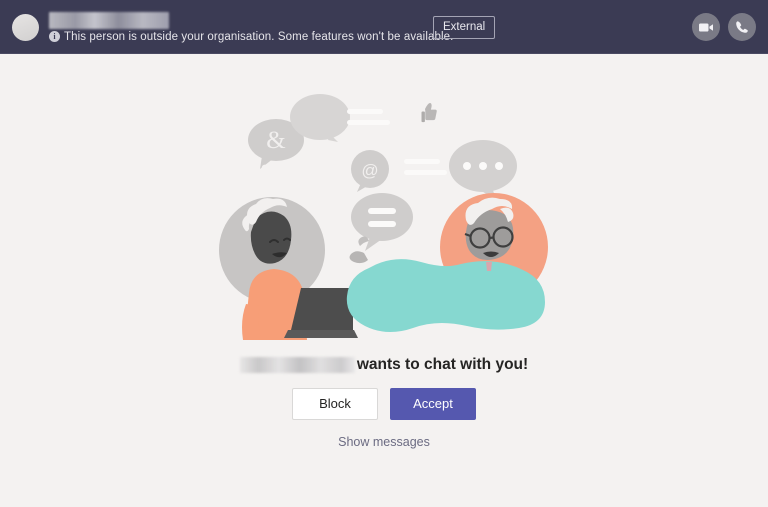 Image resolution: width=768 pixels, height=507 pixels. I want to click on phone-icon, so click(742, 27).